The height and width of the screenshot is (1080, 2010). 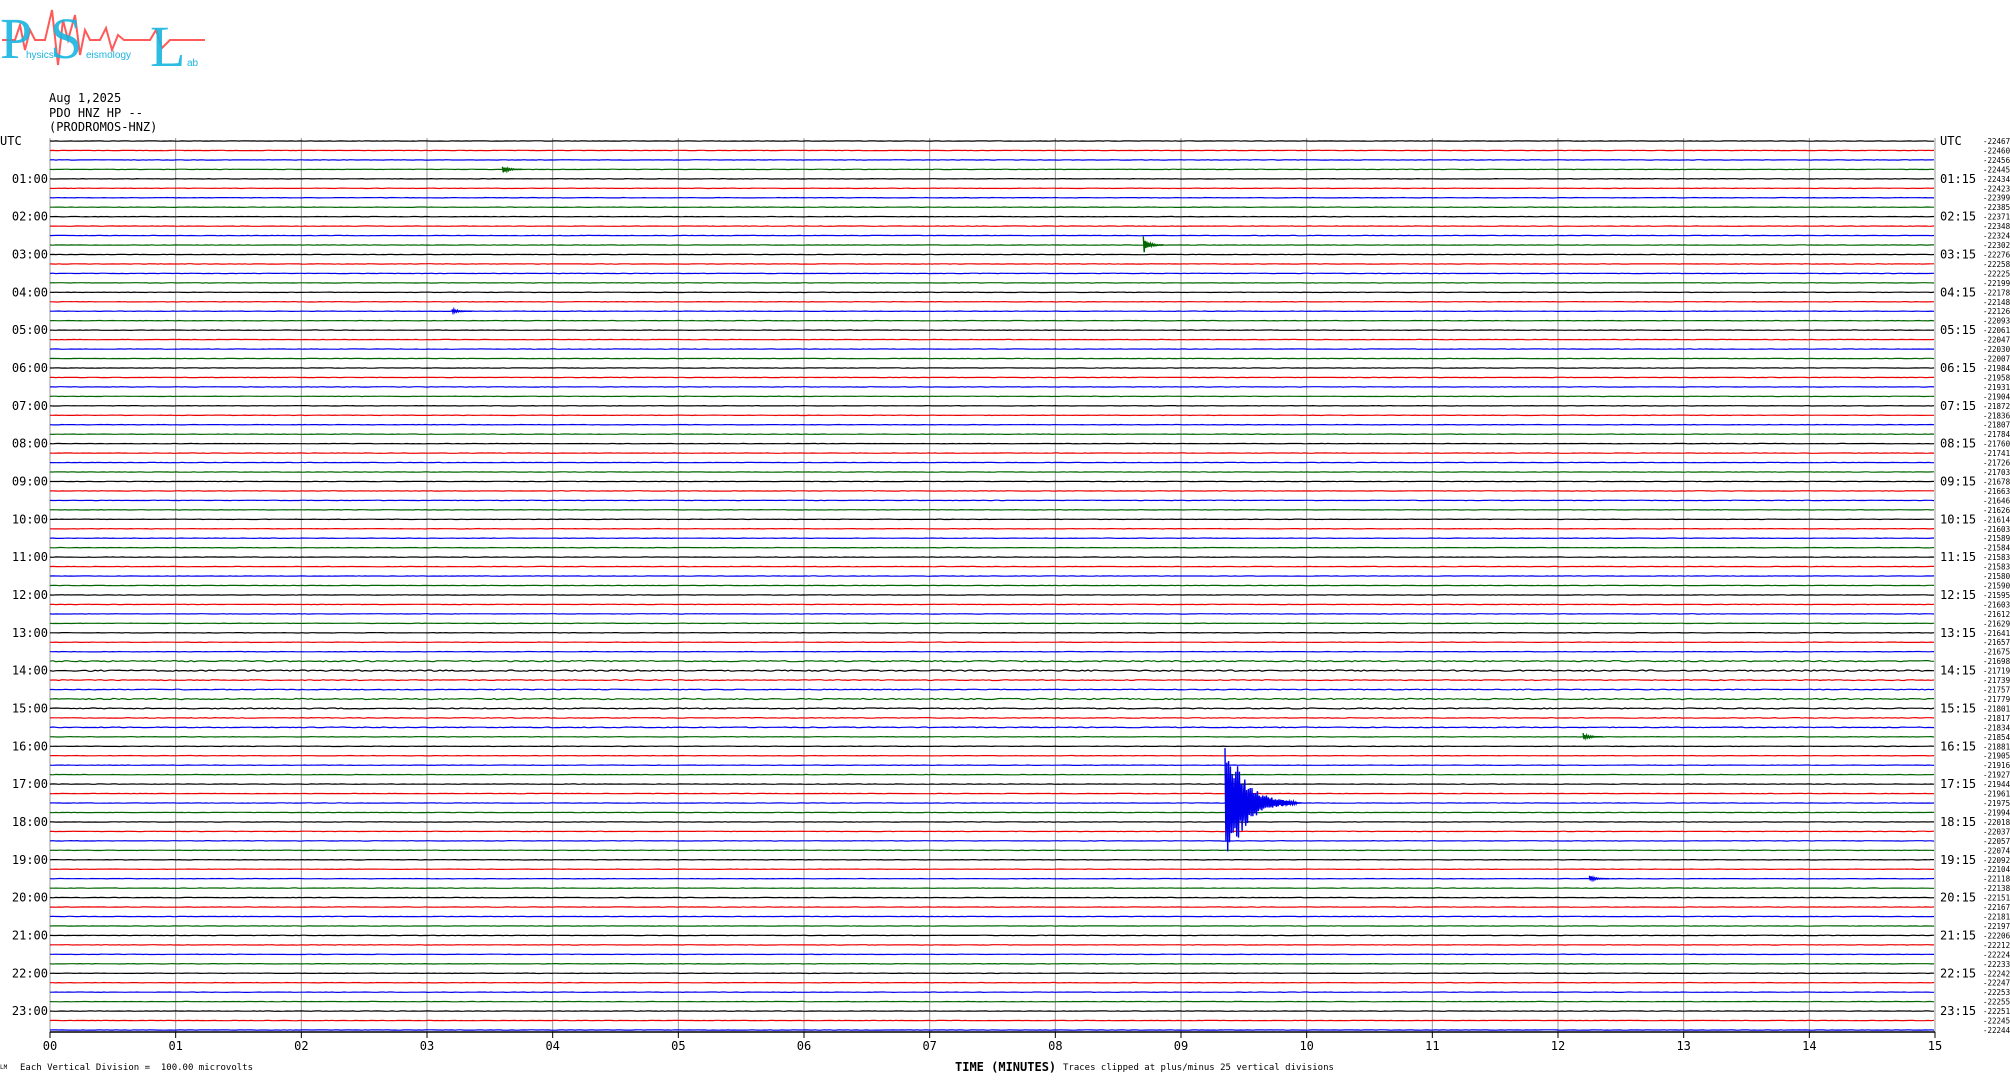 I want to click on line-offset-label: -21589, so click(x=1996, y=538).